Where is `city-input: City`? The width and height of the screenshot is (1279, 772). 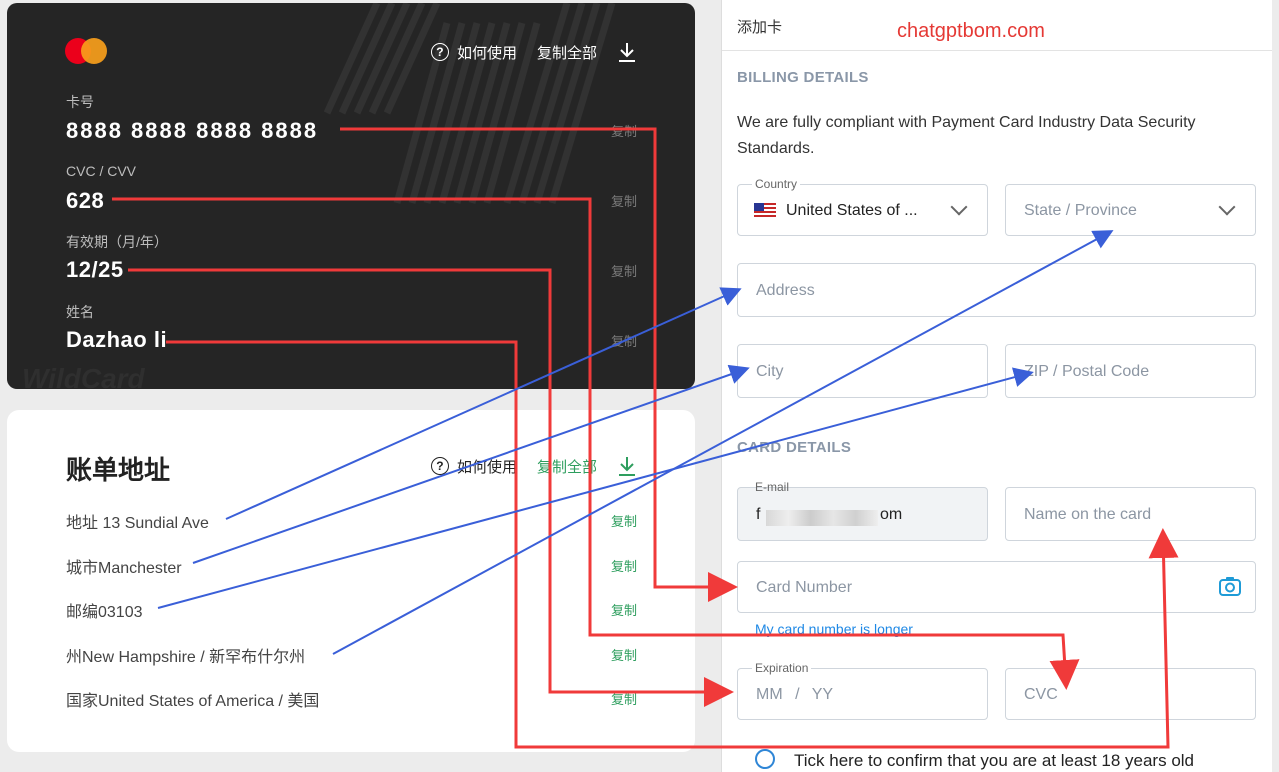
city-input: City is located at coordinates (862, 371).